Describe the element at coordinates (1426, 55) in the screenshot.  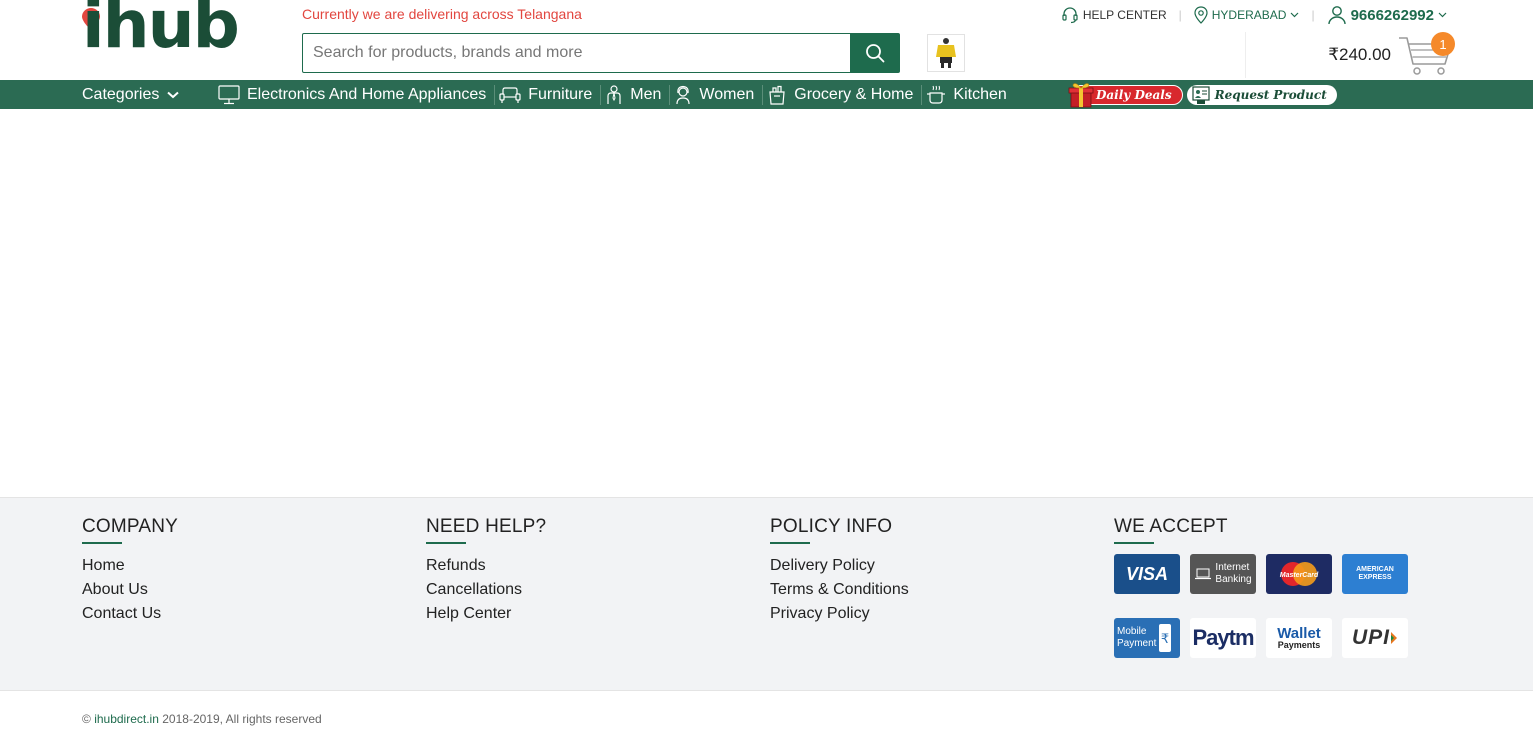
I see `cart-icon-wrap: 1` at that location.